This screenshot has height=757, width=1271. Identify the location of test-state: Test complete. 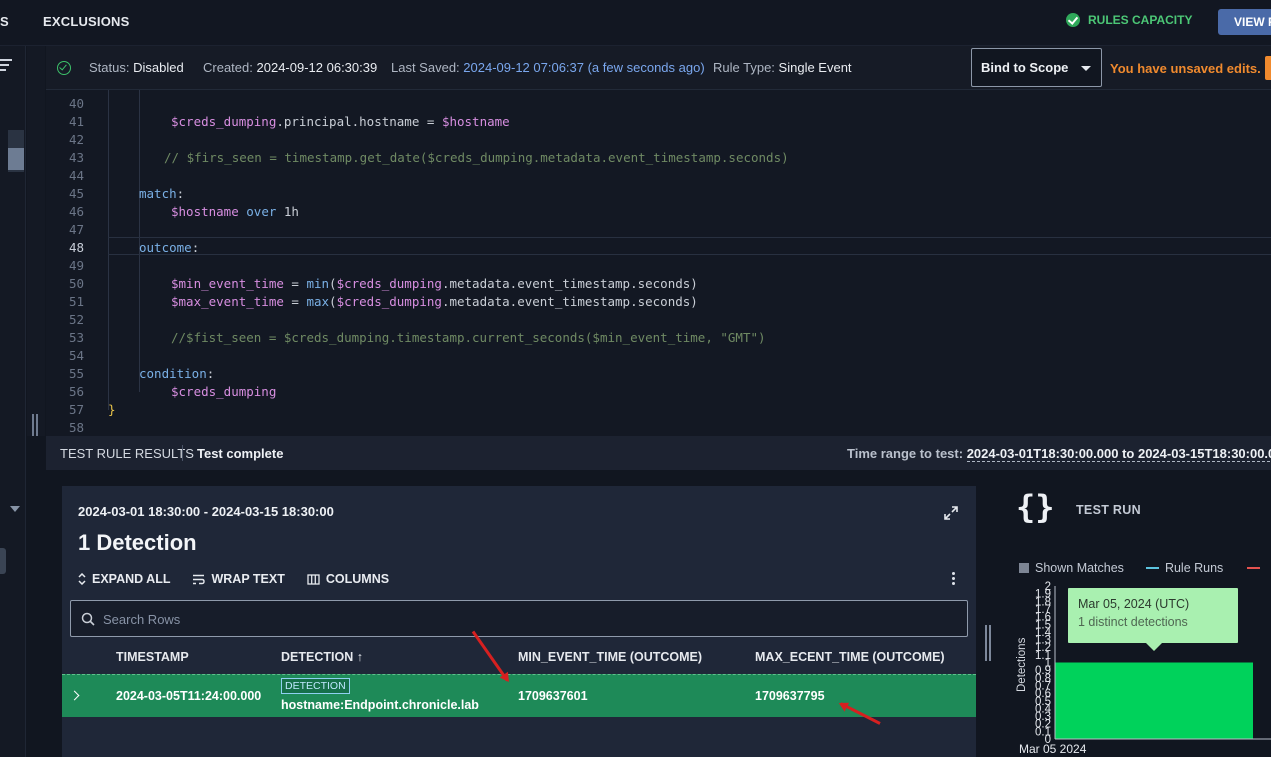
(240, 453).